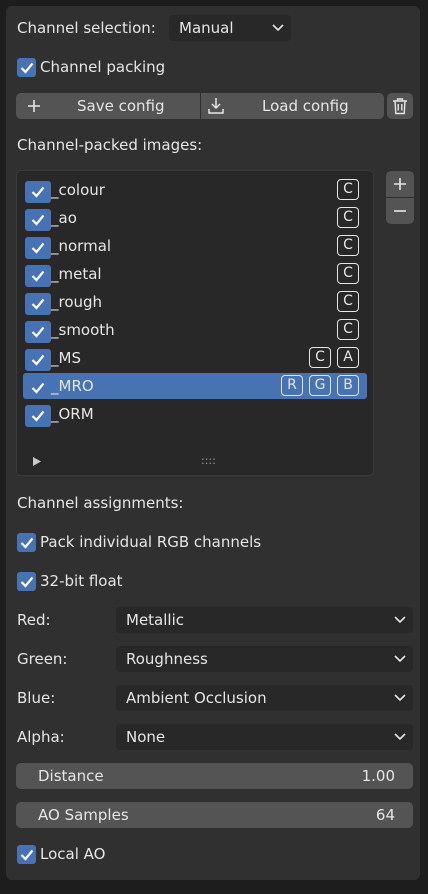  I want to click on red-label: Red:, so click(34, 620).